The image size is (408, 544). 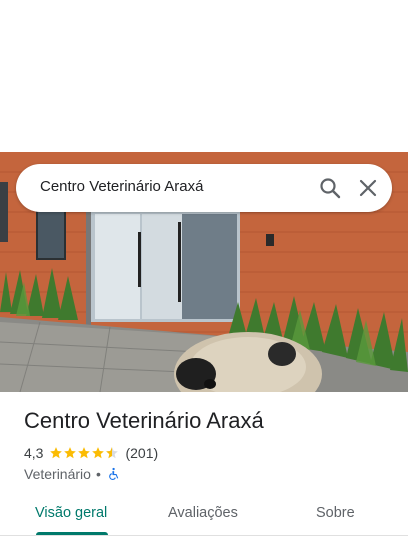 What do you see at coordinates (203, 513) in the screenshot?
I see `tab-reviews: Avaliações` at bounding box center [203, 513].